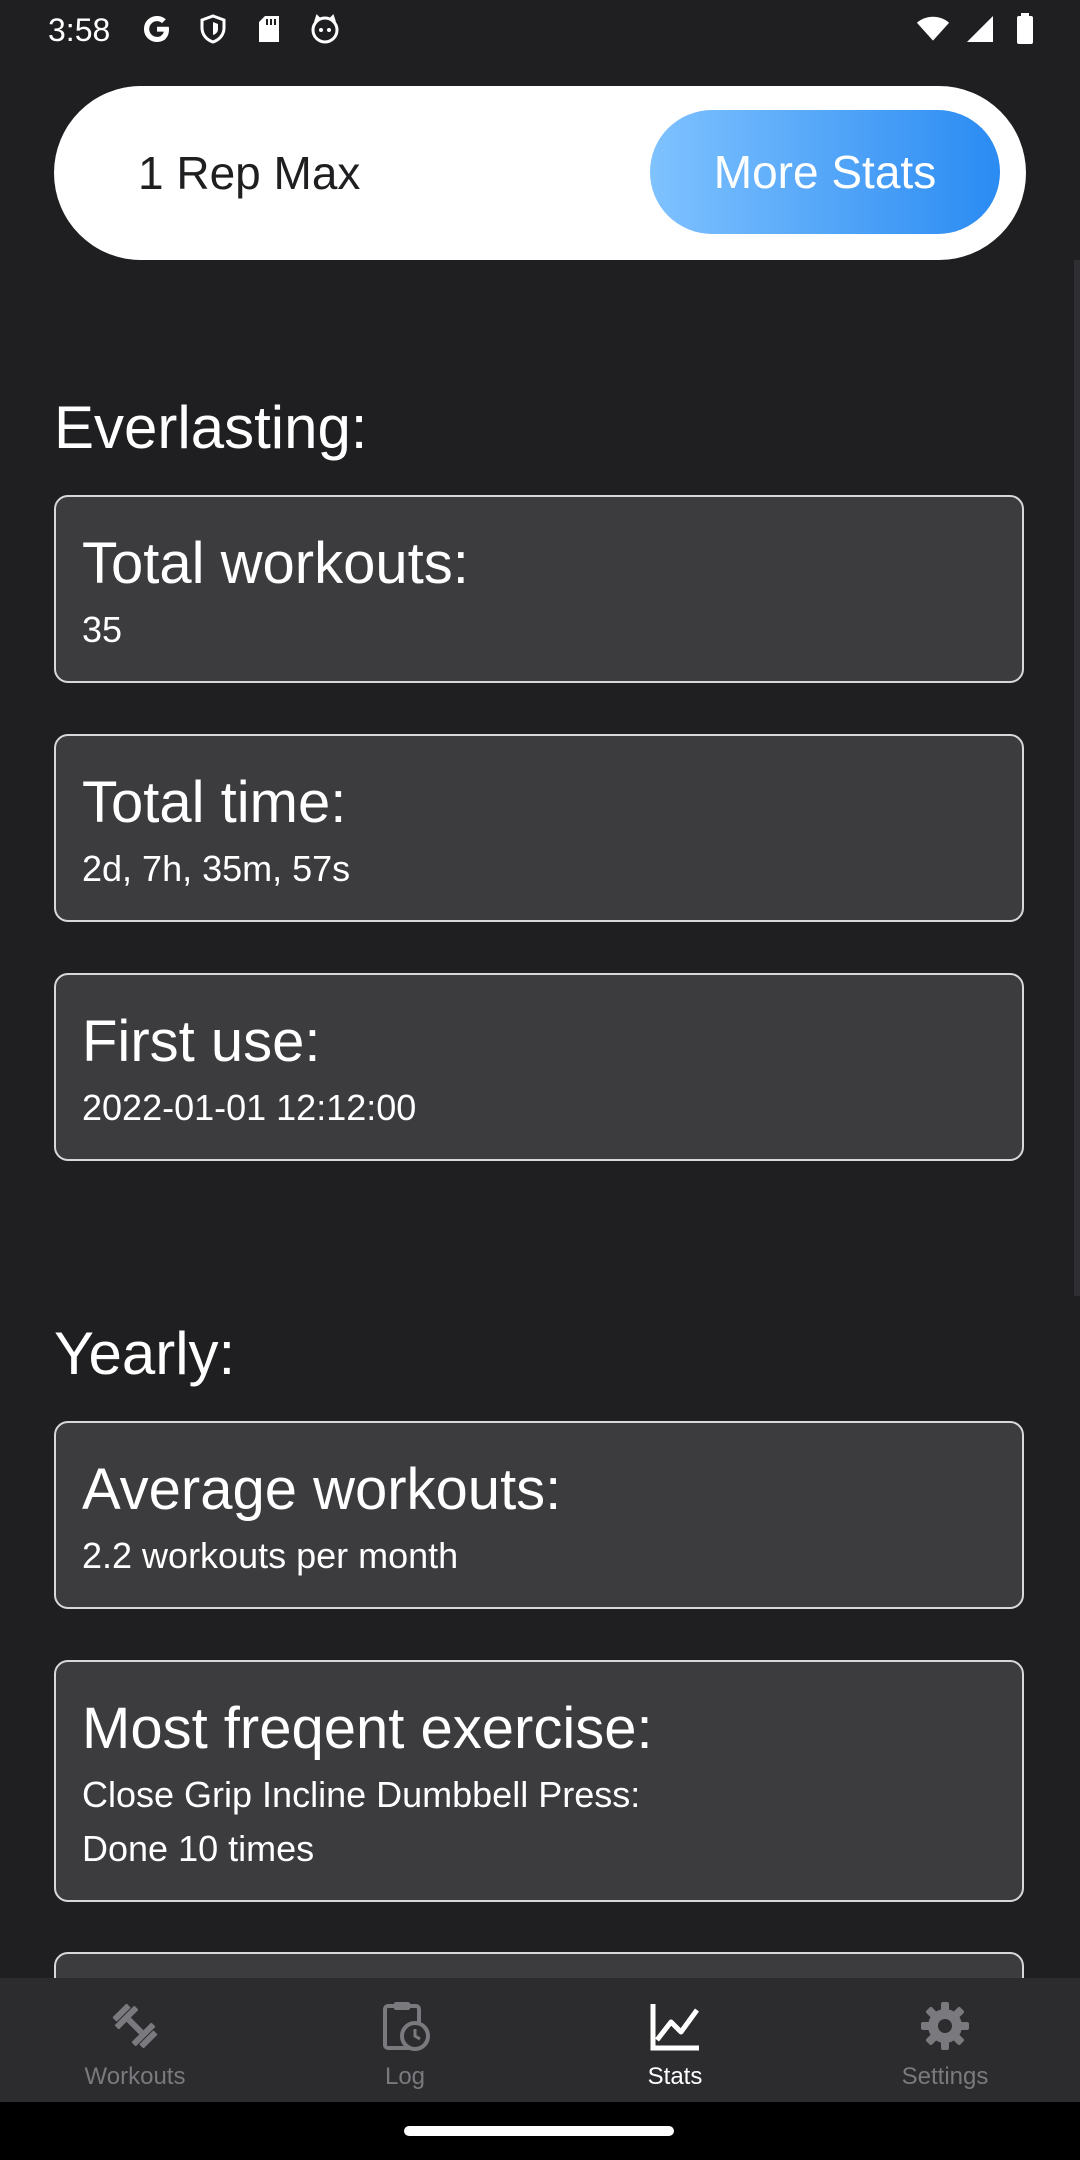 This screenshot has width=1080, height=2160. What do you see at coordinates (361, 1794) in the screenshot?
I see `card-value: Close Grip Incline Dumbbell Press:` at bounding box center [361, 1794].